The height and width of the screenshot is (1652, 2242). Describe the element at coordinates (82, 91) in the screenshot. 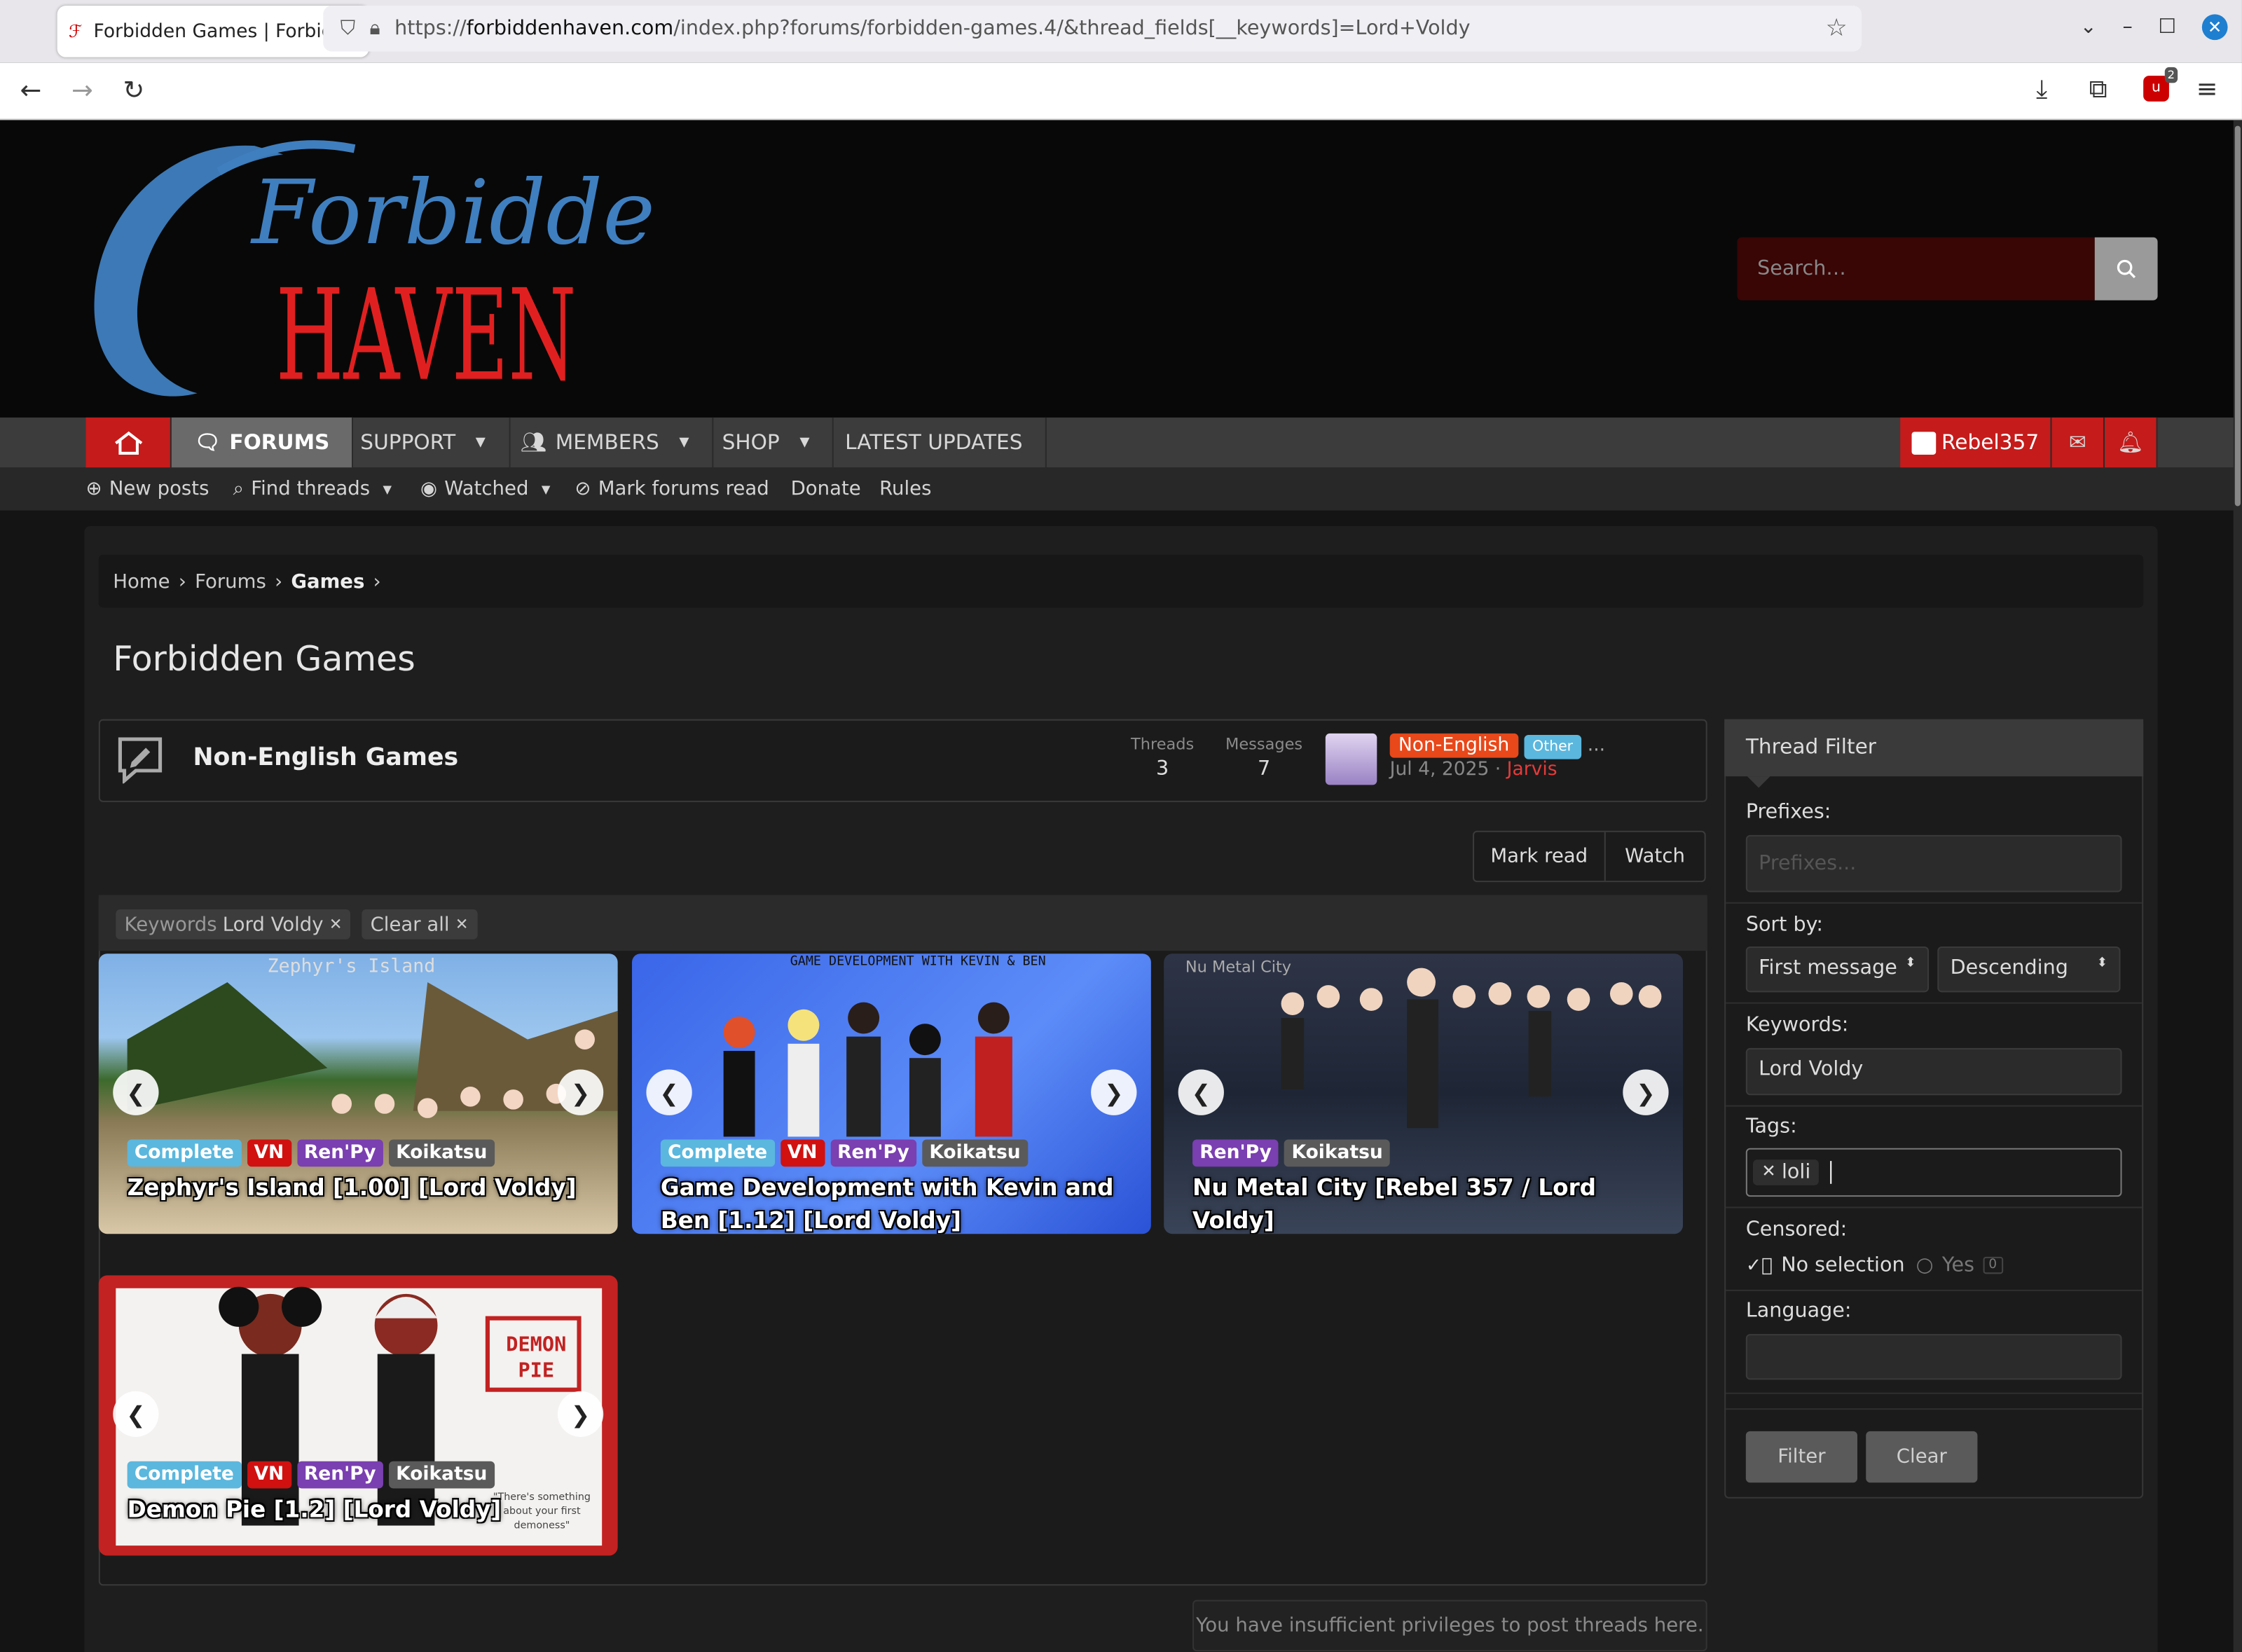

I see `forward-icon: →` at that location.